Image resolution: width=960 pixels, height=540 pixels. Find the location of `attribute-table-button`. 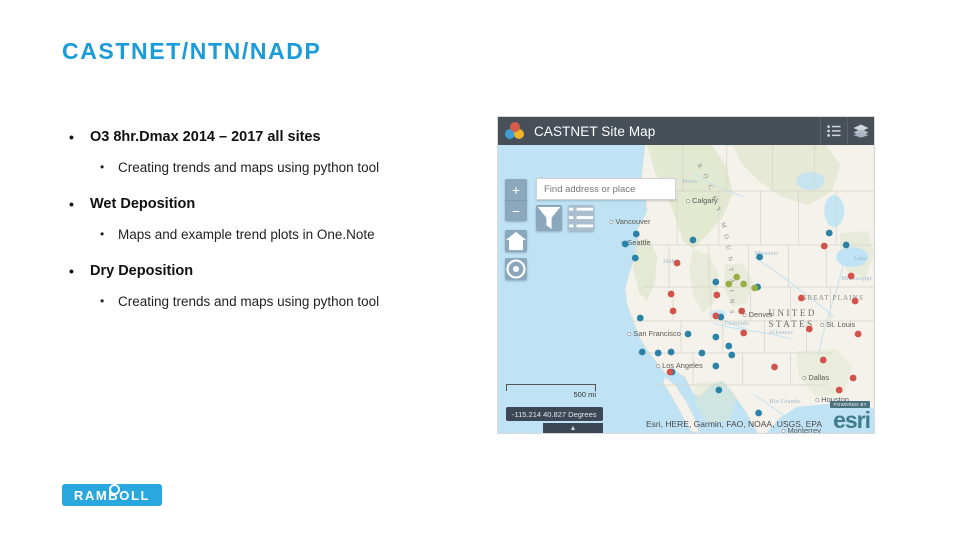

attribute-table-button is located at coordinates (581, 218).